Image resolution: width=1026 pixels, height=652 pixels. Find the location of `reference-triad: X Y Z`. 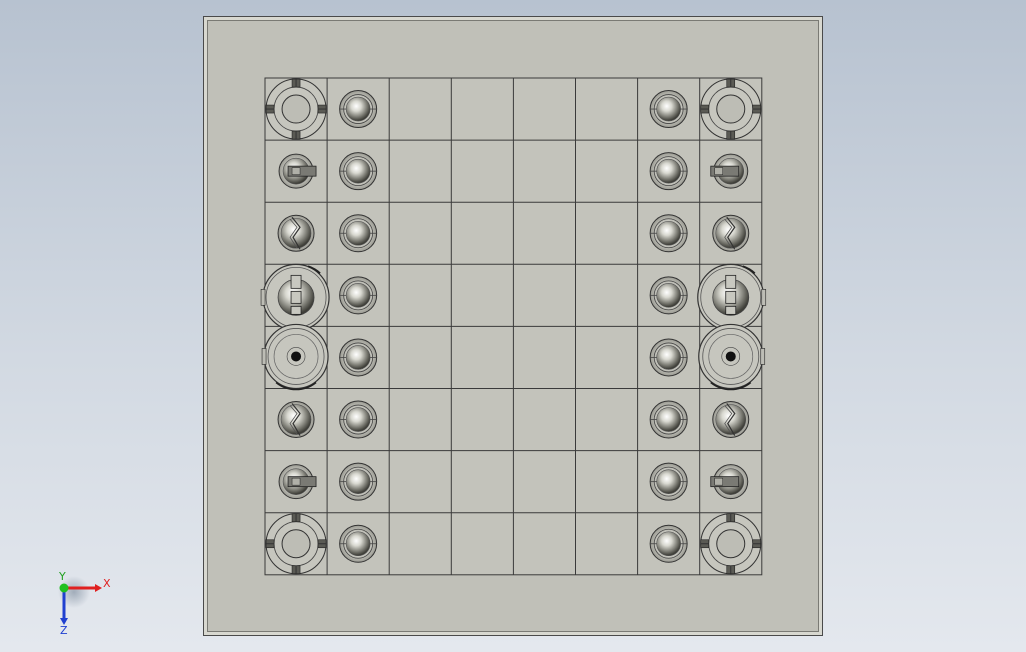

reference-triad: X Y Z is located at coordinates (84, 603).